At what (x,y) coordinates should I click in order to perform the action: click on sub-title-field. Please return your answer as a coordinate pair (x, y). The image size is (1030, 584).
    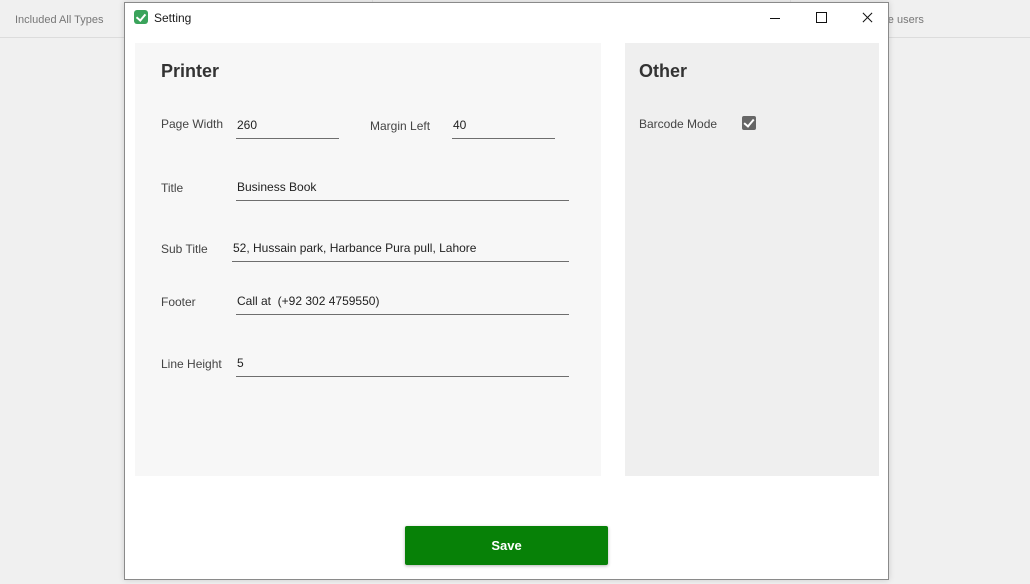
    Looking at the image, I should click on (400, 248).